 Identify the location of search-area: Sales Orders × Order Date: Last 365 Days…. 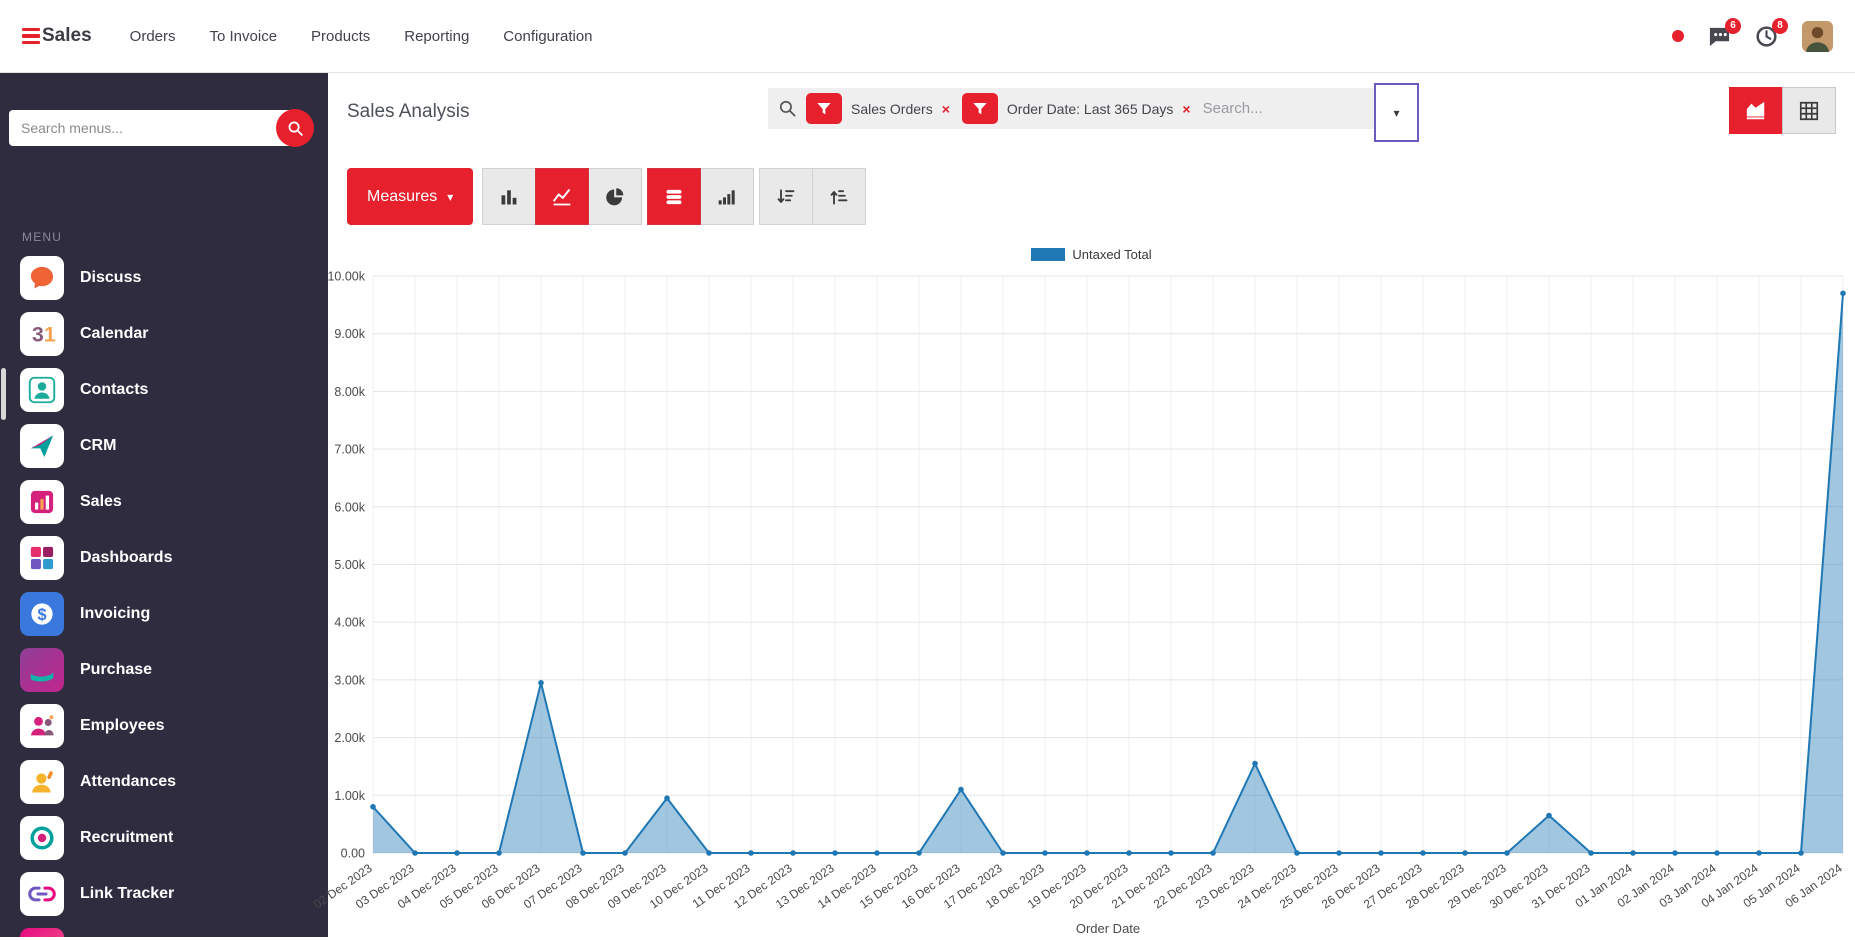
(1093, 112).